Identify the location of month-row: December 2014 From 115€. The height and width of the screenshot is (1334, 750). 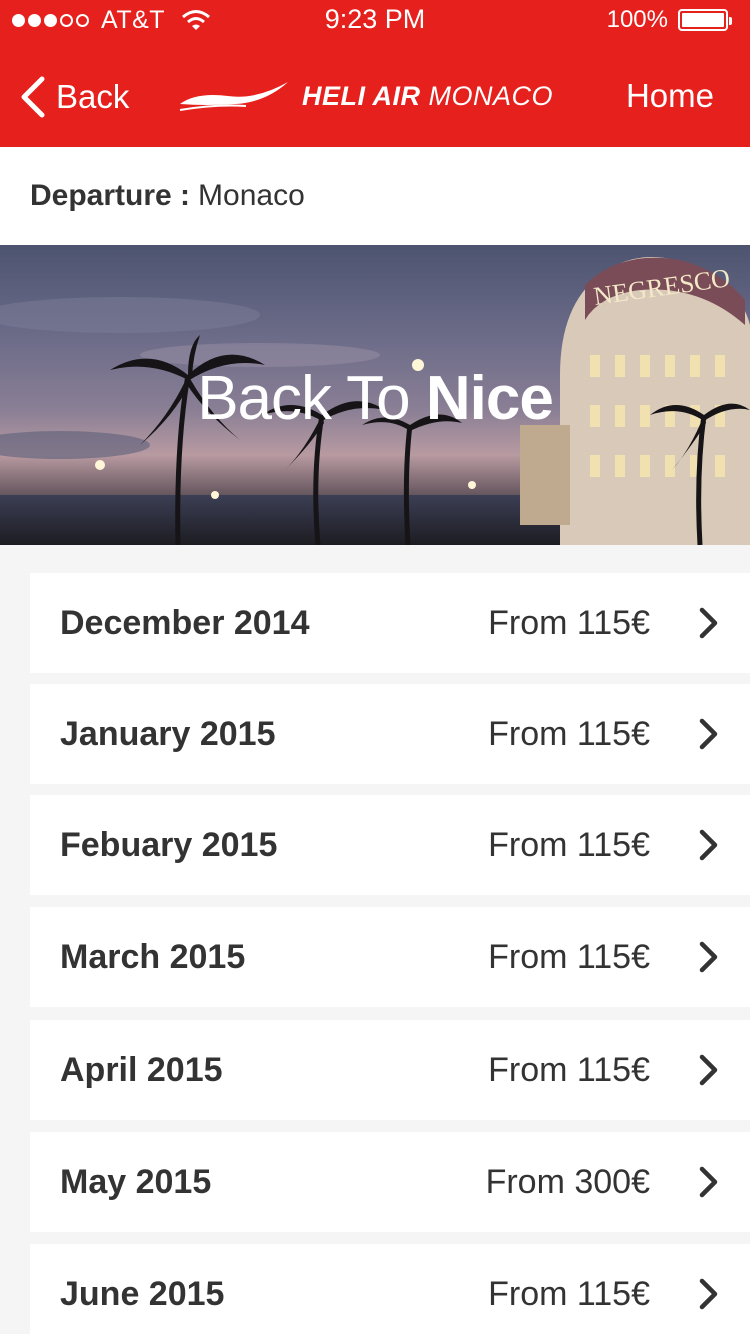
(390, 623).